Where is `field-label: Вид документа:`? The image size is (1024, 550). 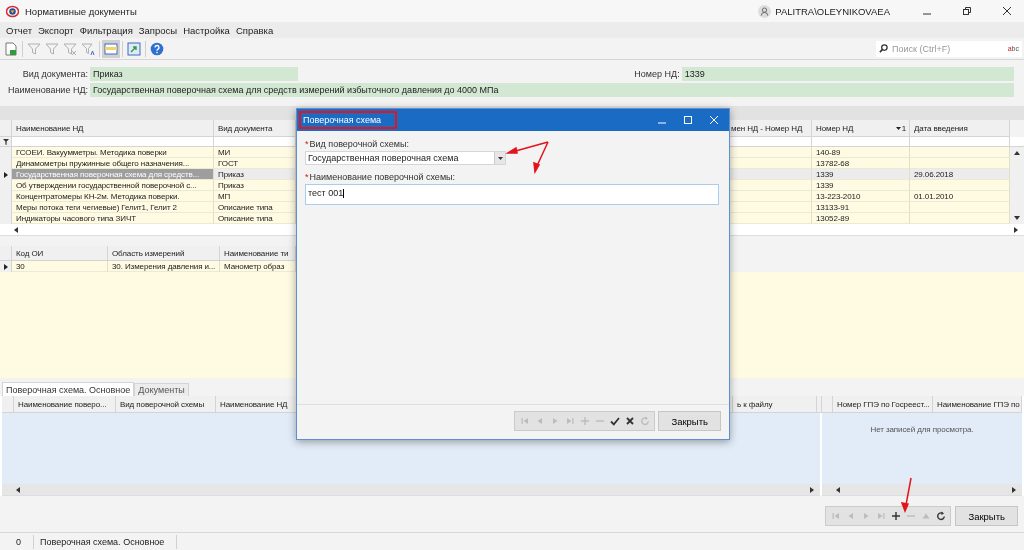 field-label: Вид документа: is located at coordinates (54, 74).